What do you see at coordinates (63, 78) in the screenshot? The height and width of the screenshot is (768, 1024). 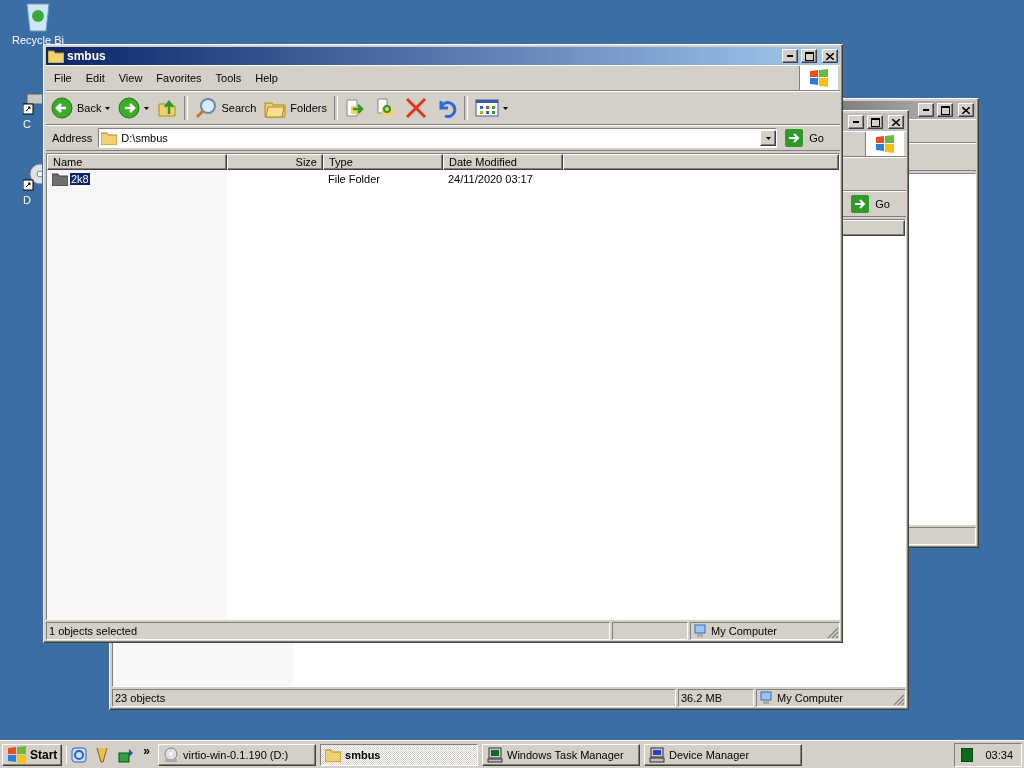 I see `menu-item: File` at bounding box center [63, 78].